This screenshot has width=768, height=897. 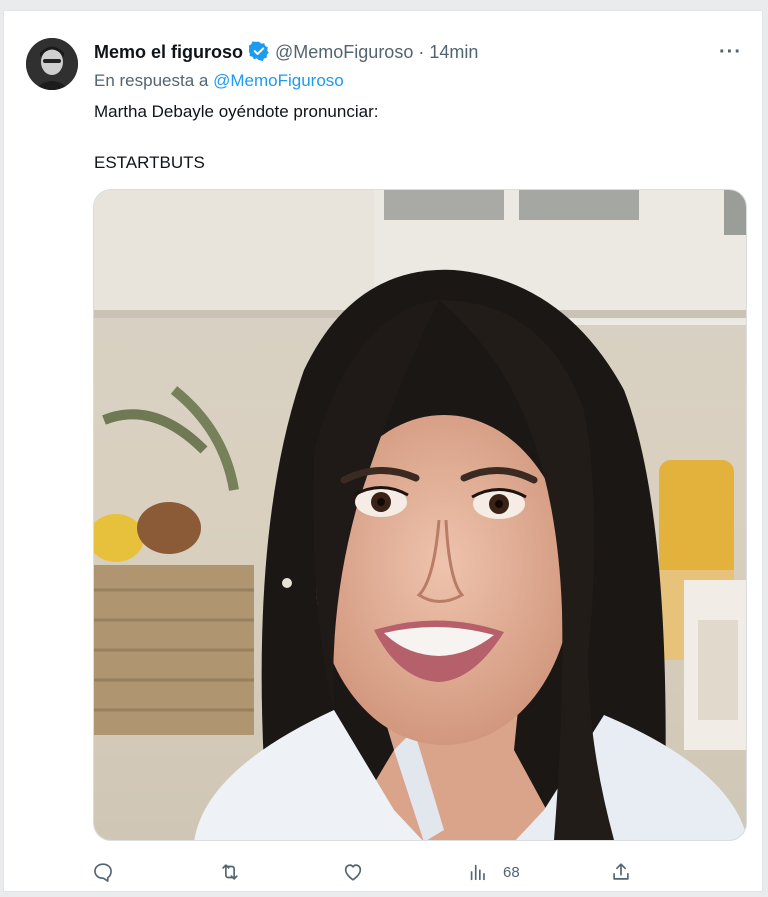 I want to click on timestamp: 14min, so click(x=453, y=52).